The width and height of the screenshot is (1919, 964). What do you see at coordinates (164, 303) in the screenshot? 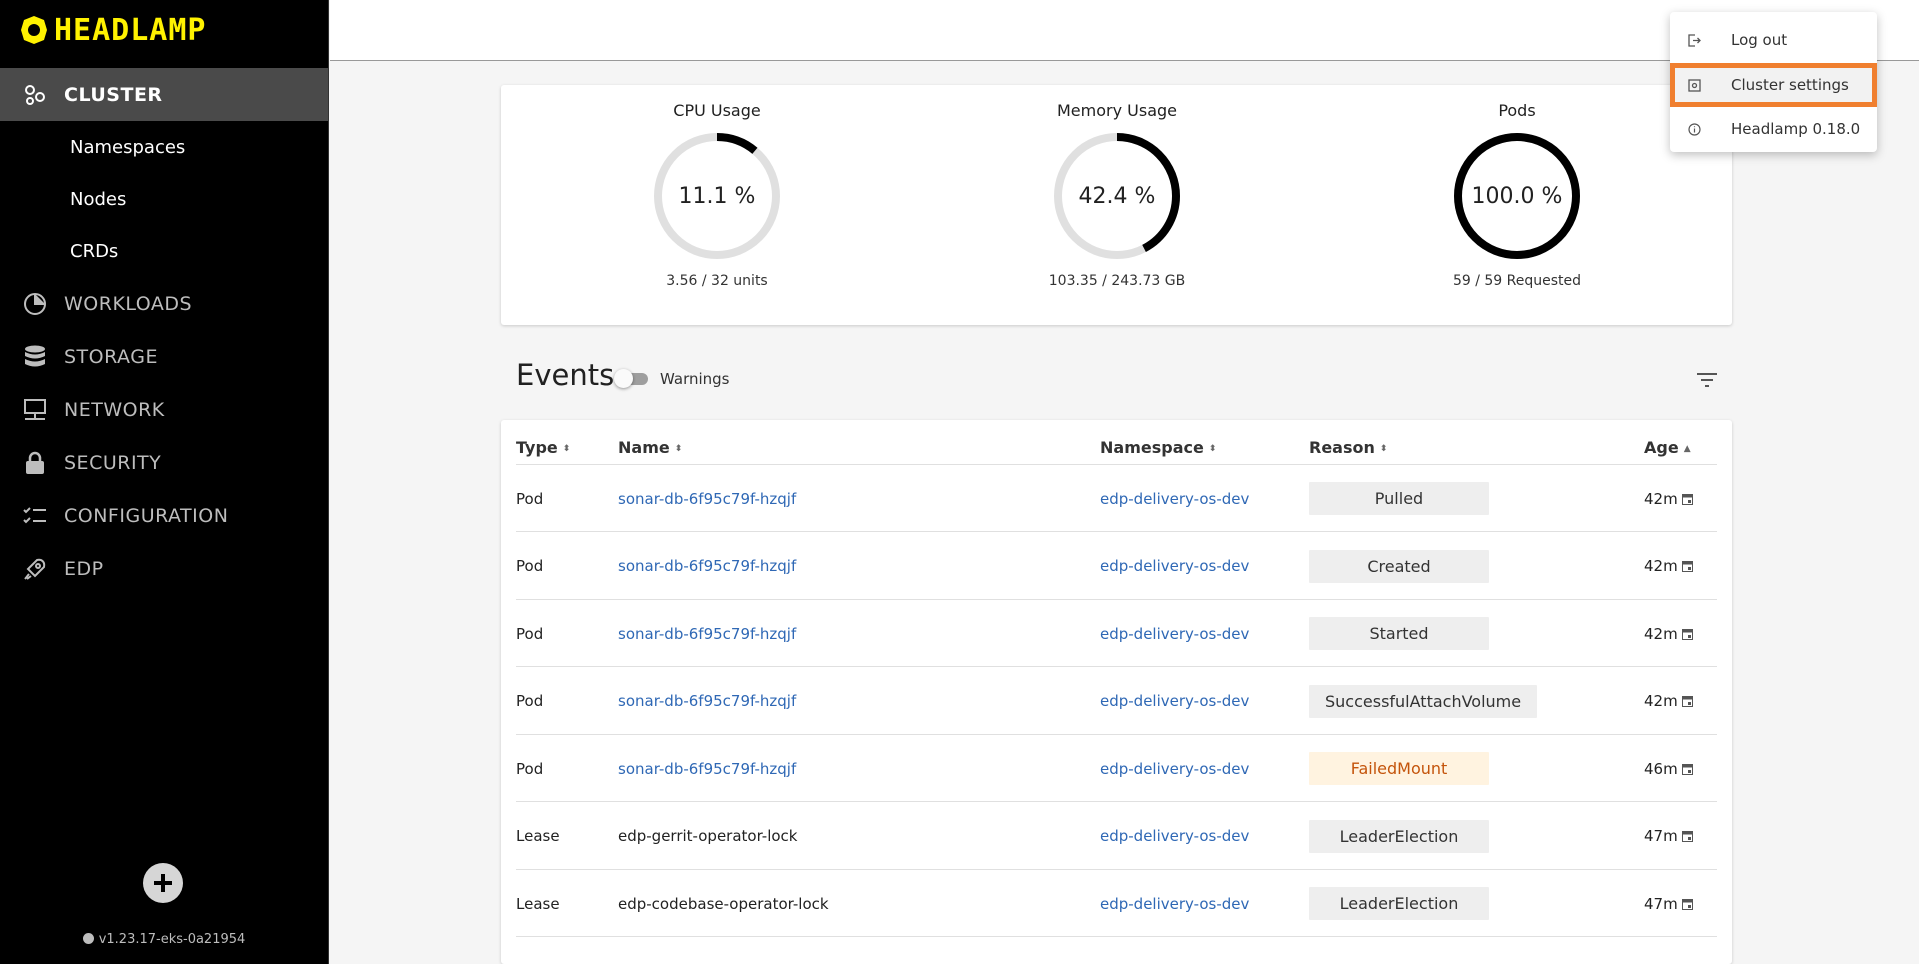
I see `sidebar-item-workloads: WORKLOADS` at bounding box center [164, 303].